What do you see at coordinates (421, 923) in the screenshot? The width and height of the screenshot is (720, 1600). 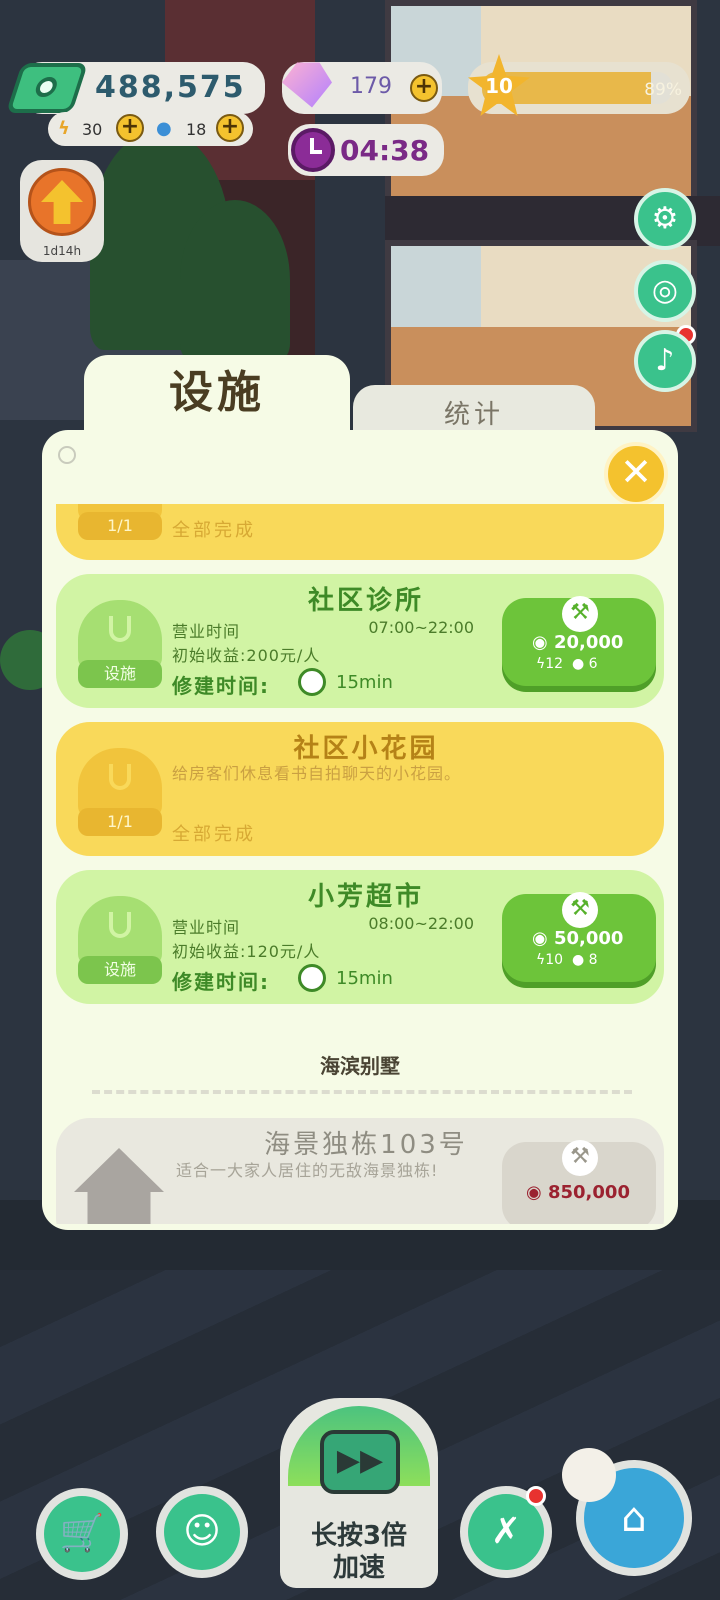 I see `hours-value: 08:00~22:00` at bounding box center [421, 923].